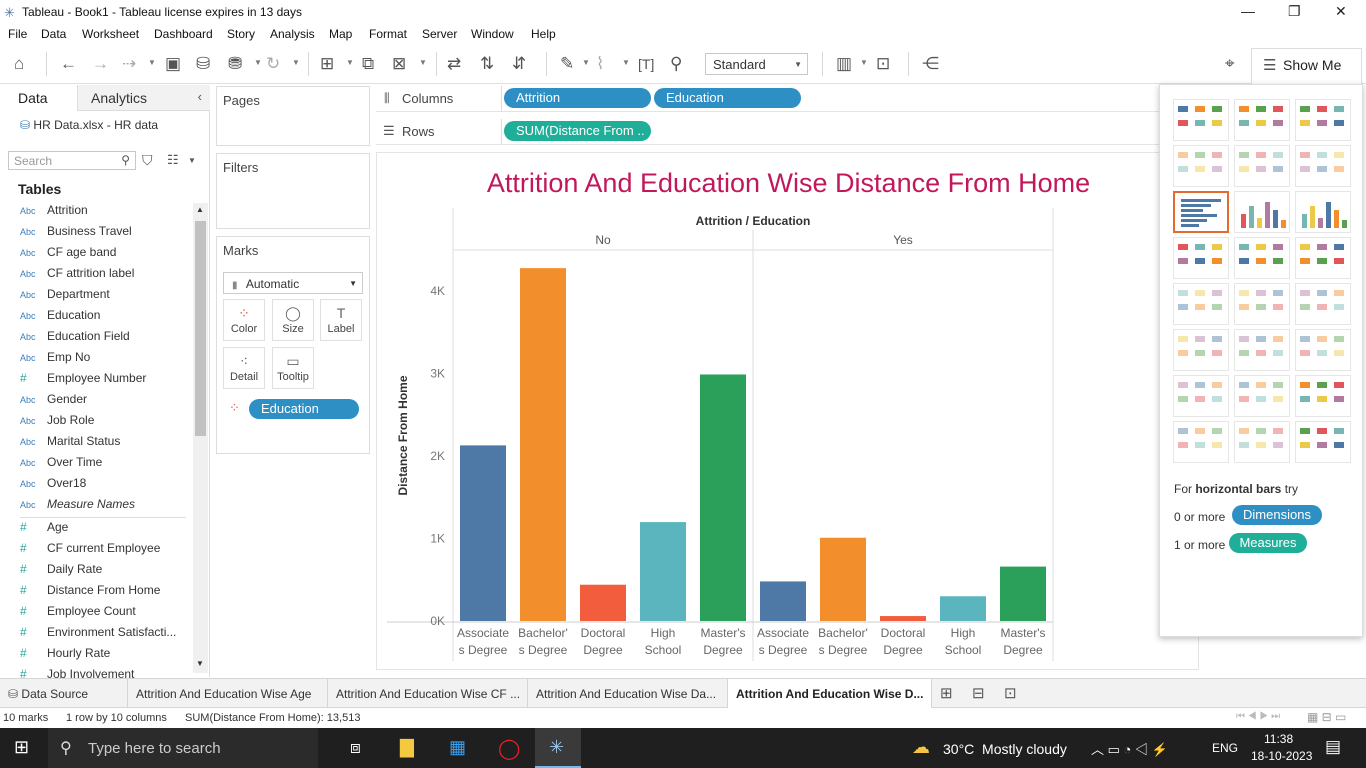 Image resolution: width=1366 pixels, height=768 pixels. I want to click on weather-text: 30°C Mostly cloudy, so click(1005, 749).